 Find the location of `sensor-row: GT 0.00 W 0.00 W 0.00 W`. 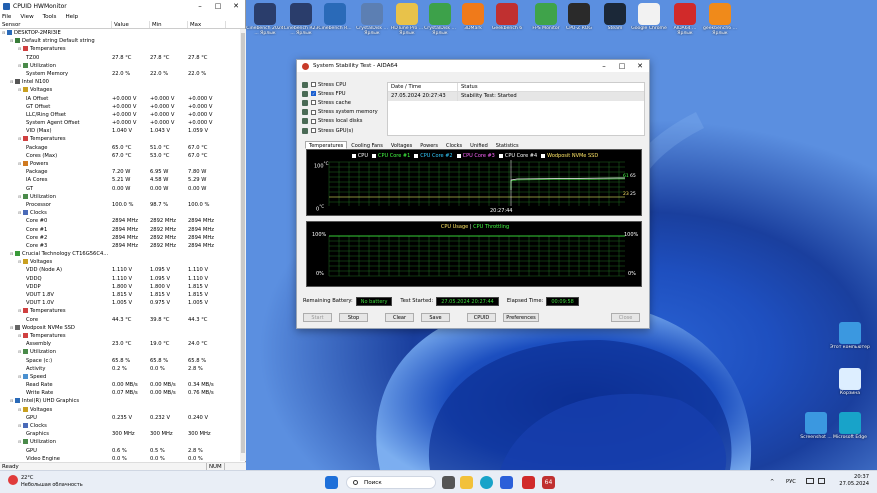

sensor-row: GT 0.00 W 0.00 W 0.00 W is located at coordinates (120, 189).